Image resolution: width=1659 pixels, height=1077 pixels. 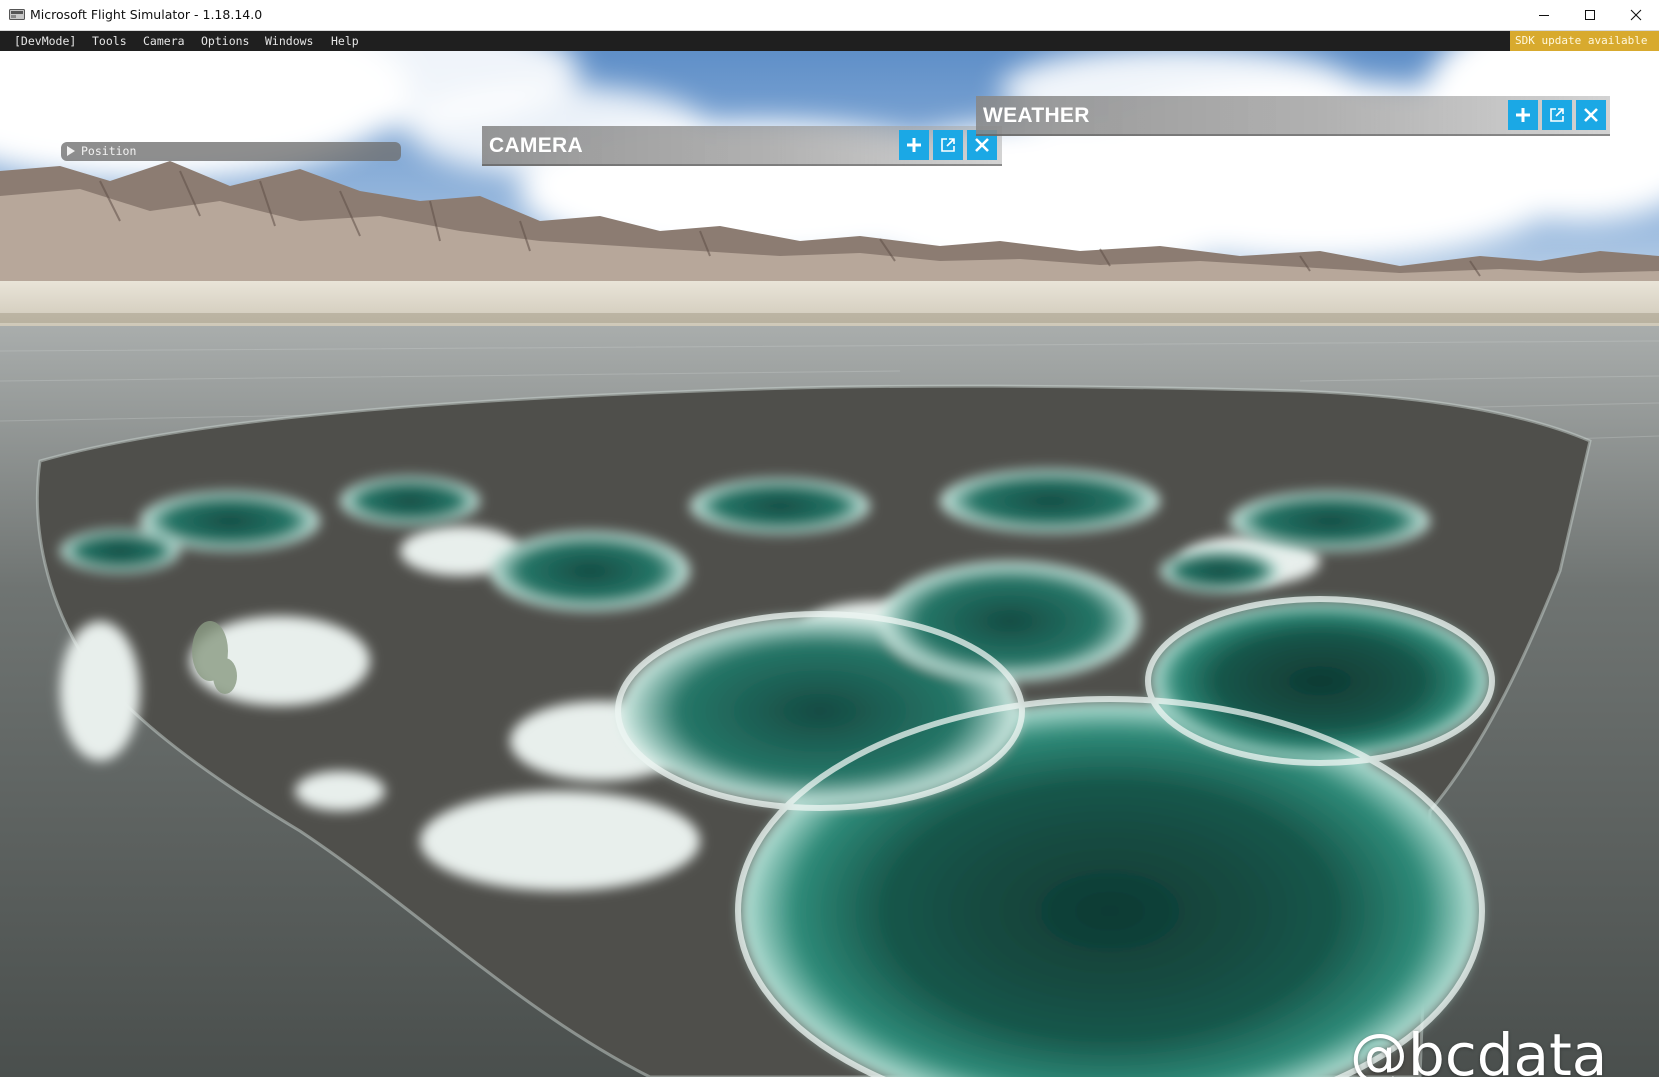 What do you see at coordinates (536, 145) in the screenshot?
I see `camera-panel-title: CAMERA` at bounding box center [536, 145].